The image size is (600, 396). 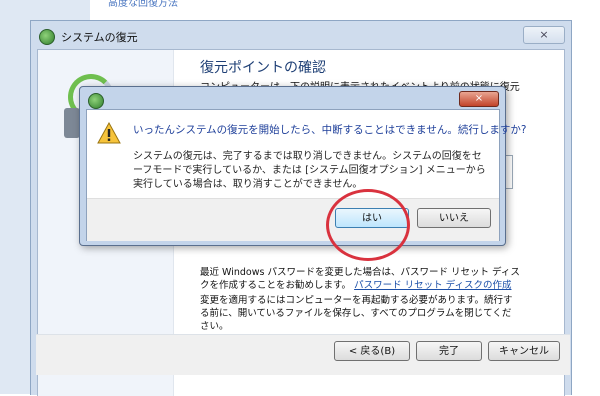 What do you see at coordinates (99, 37) in the screenshot?
I see `window-title: システムの復元` at bounding box center [99, 37].